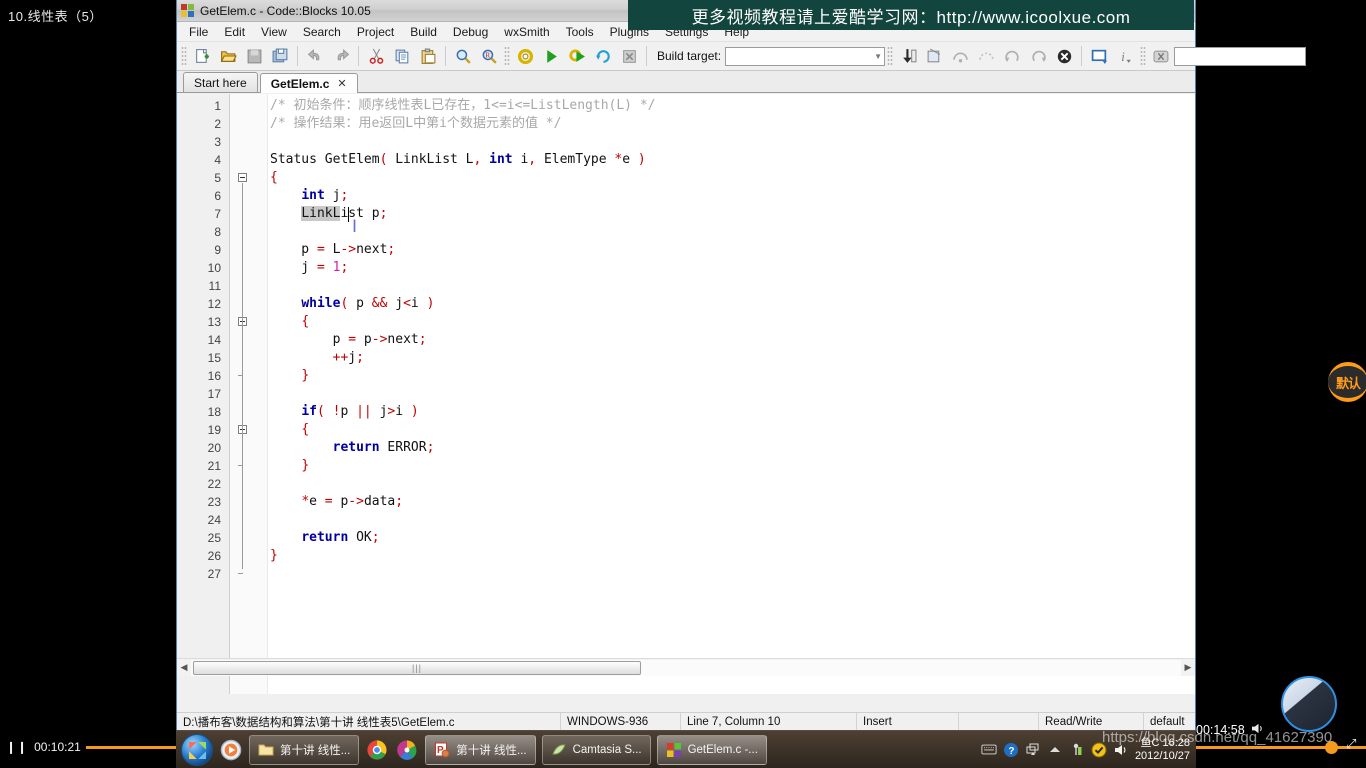 The image size is (1366, 768). What do you see at coordinates (731, 250) in the screenshot?
I see `code-line: p = L->next;` at bounding box center [731, 250].